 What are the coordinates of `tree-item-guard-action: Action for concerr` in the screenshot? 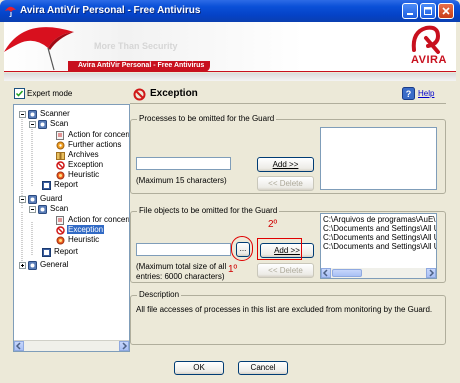 It's located at (92, 220).